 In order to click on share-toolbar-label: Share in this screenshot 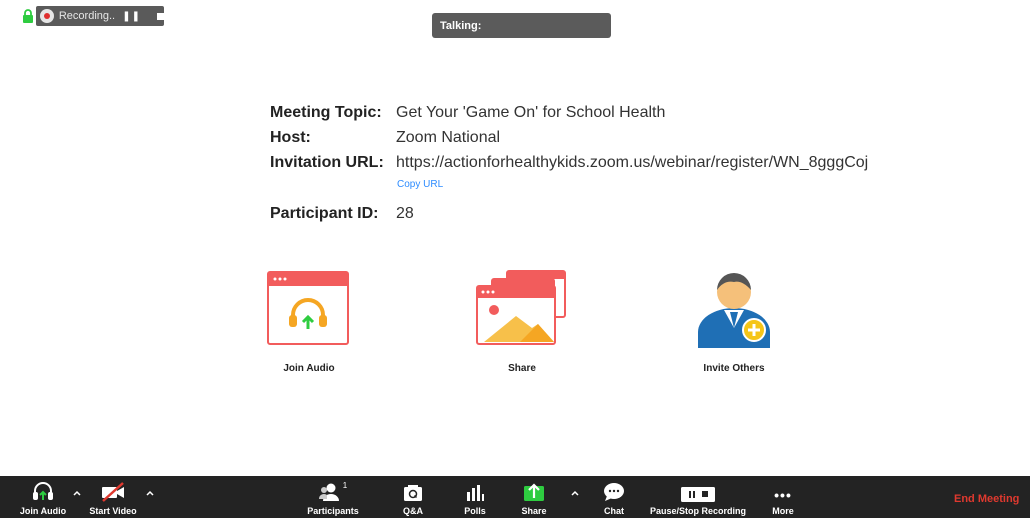, I will do `click(534, 511)`.